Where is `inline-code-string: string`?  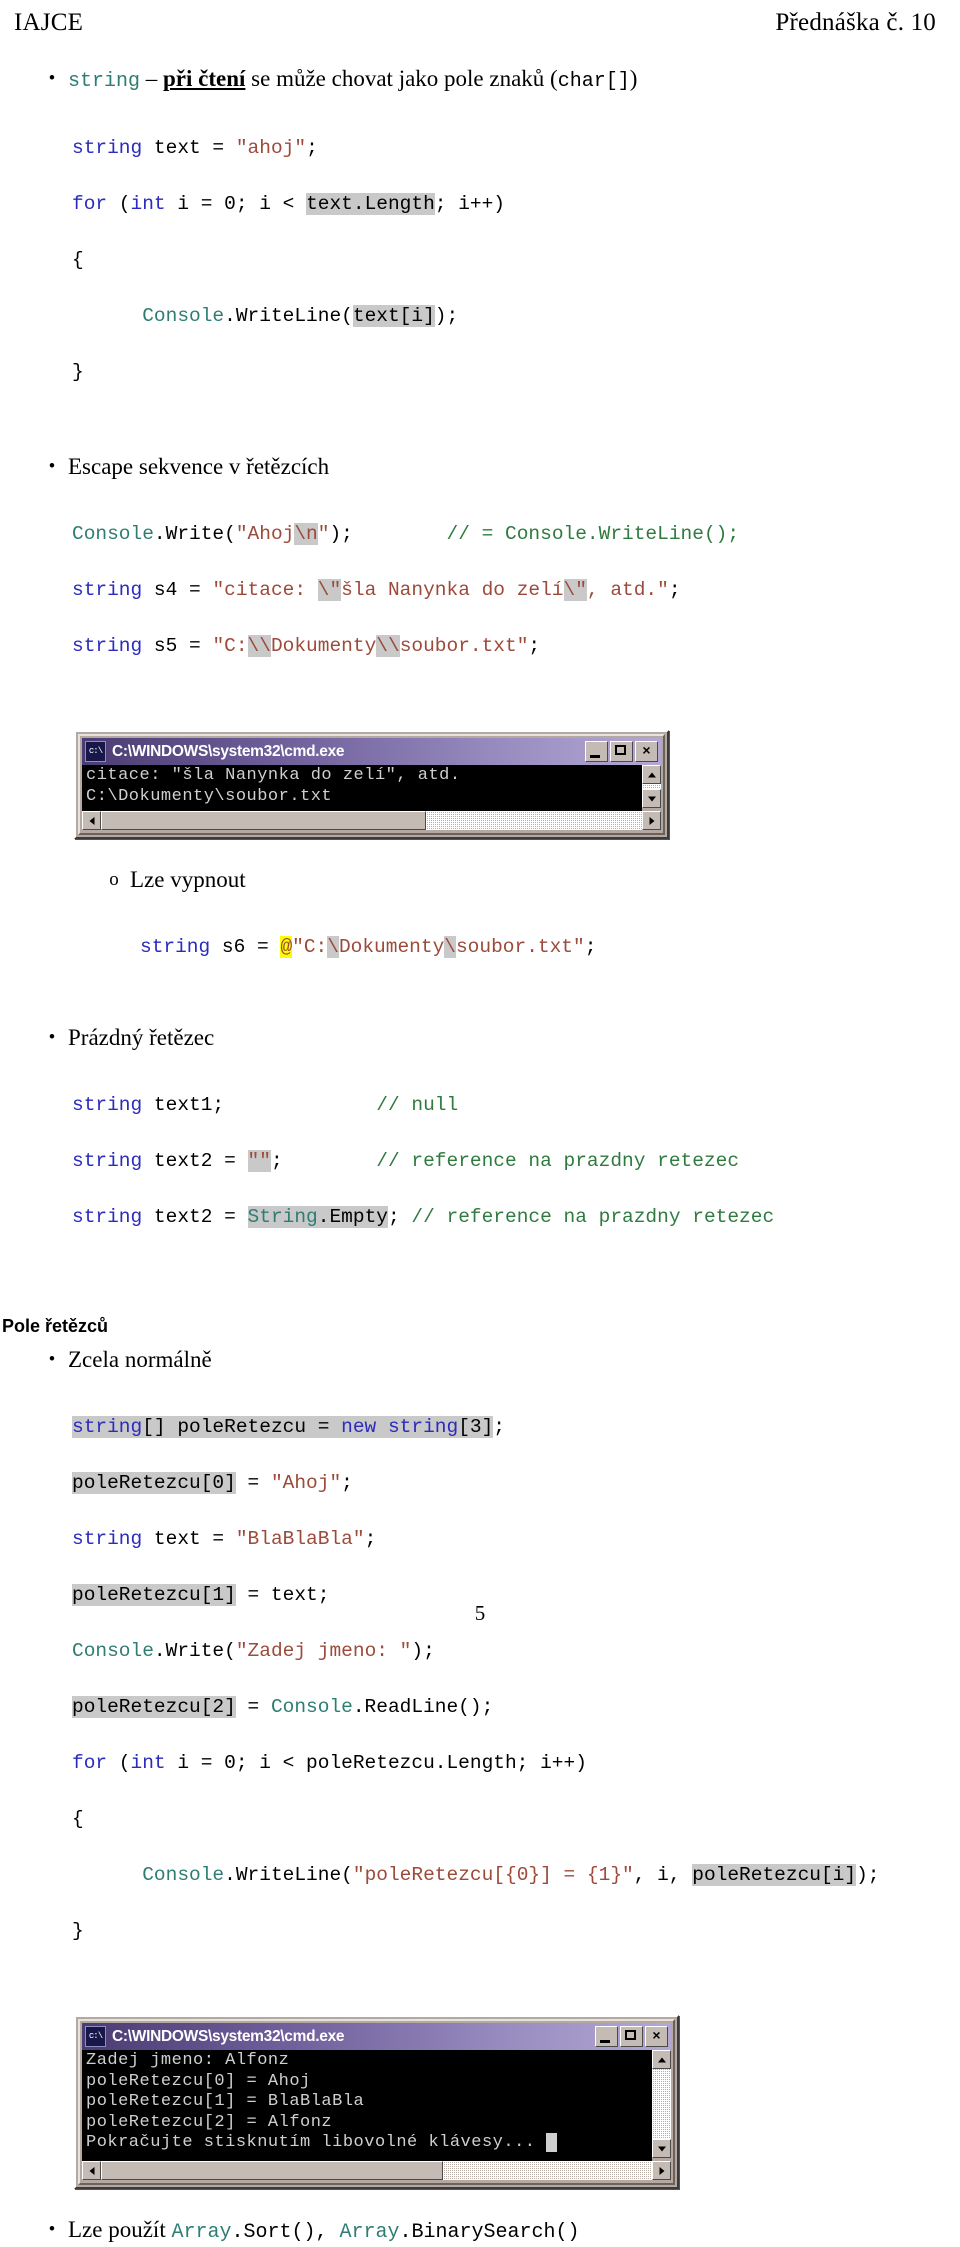
inline-code-string: string is located at coordinates (104, 81).